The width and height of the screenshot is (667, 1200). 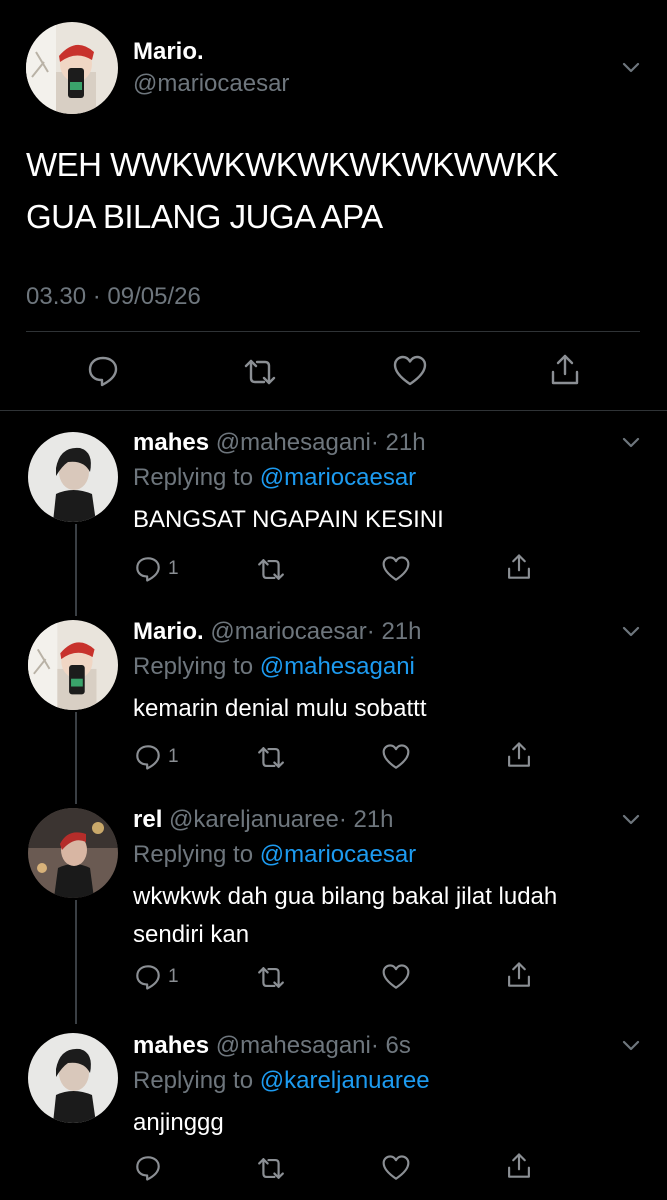 What do you see at coordinates (337, 666) in the screenshot?
I see `replying-to-link: @mahesagani` at bounding box center [337, 666].